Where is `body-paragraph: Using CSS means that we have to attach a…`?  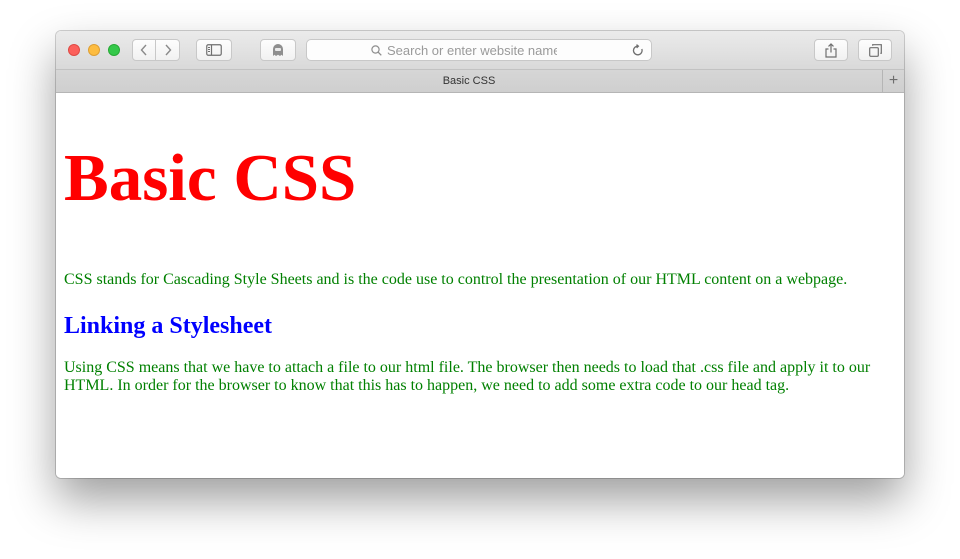
body-paragraph: Using CSS means that we have to attach a… is located at coordinates (467, 376).